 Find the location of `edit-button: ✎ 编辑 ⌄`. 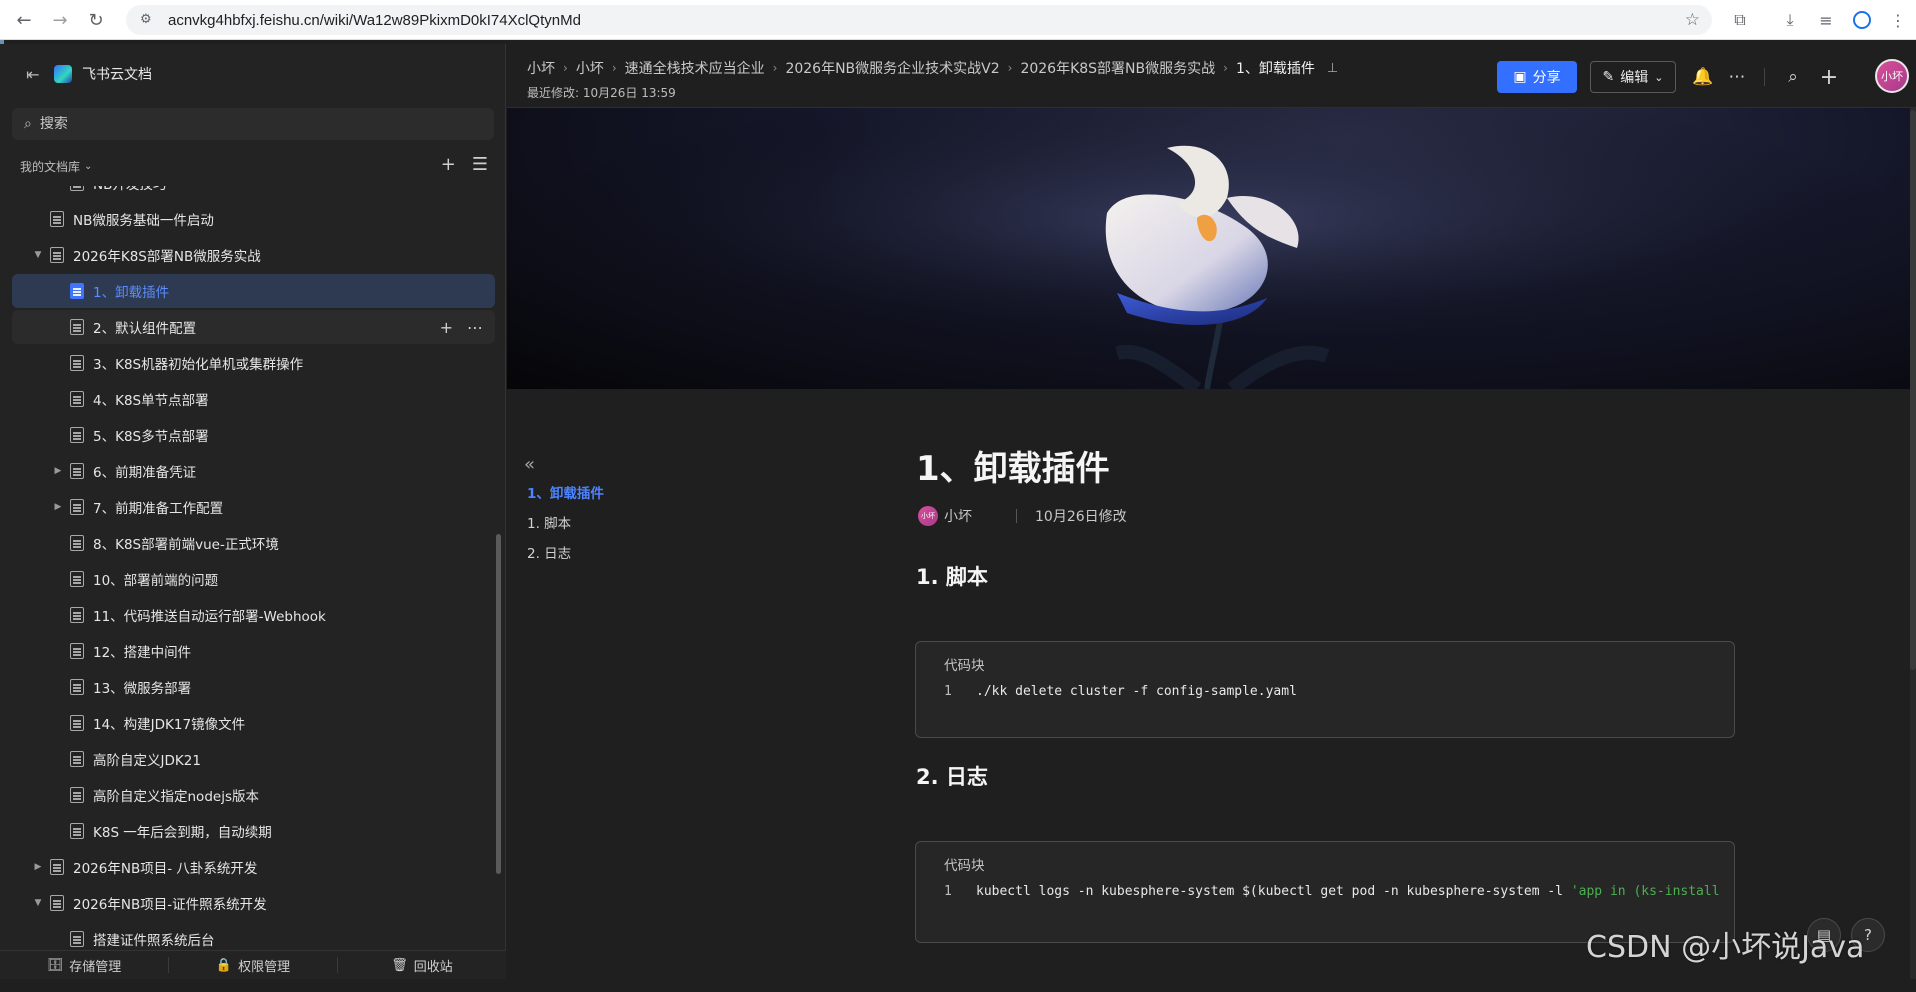

edit-button: ✎ 编辑 ⌄ is located at coordinates (1633, 77).